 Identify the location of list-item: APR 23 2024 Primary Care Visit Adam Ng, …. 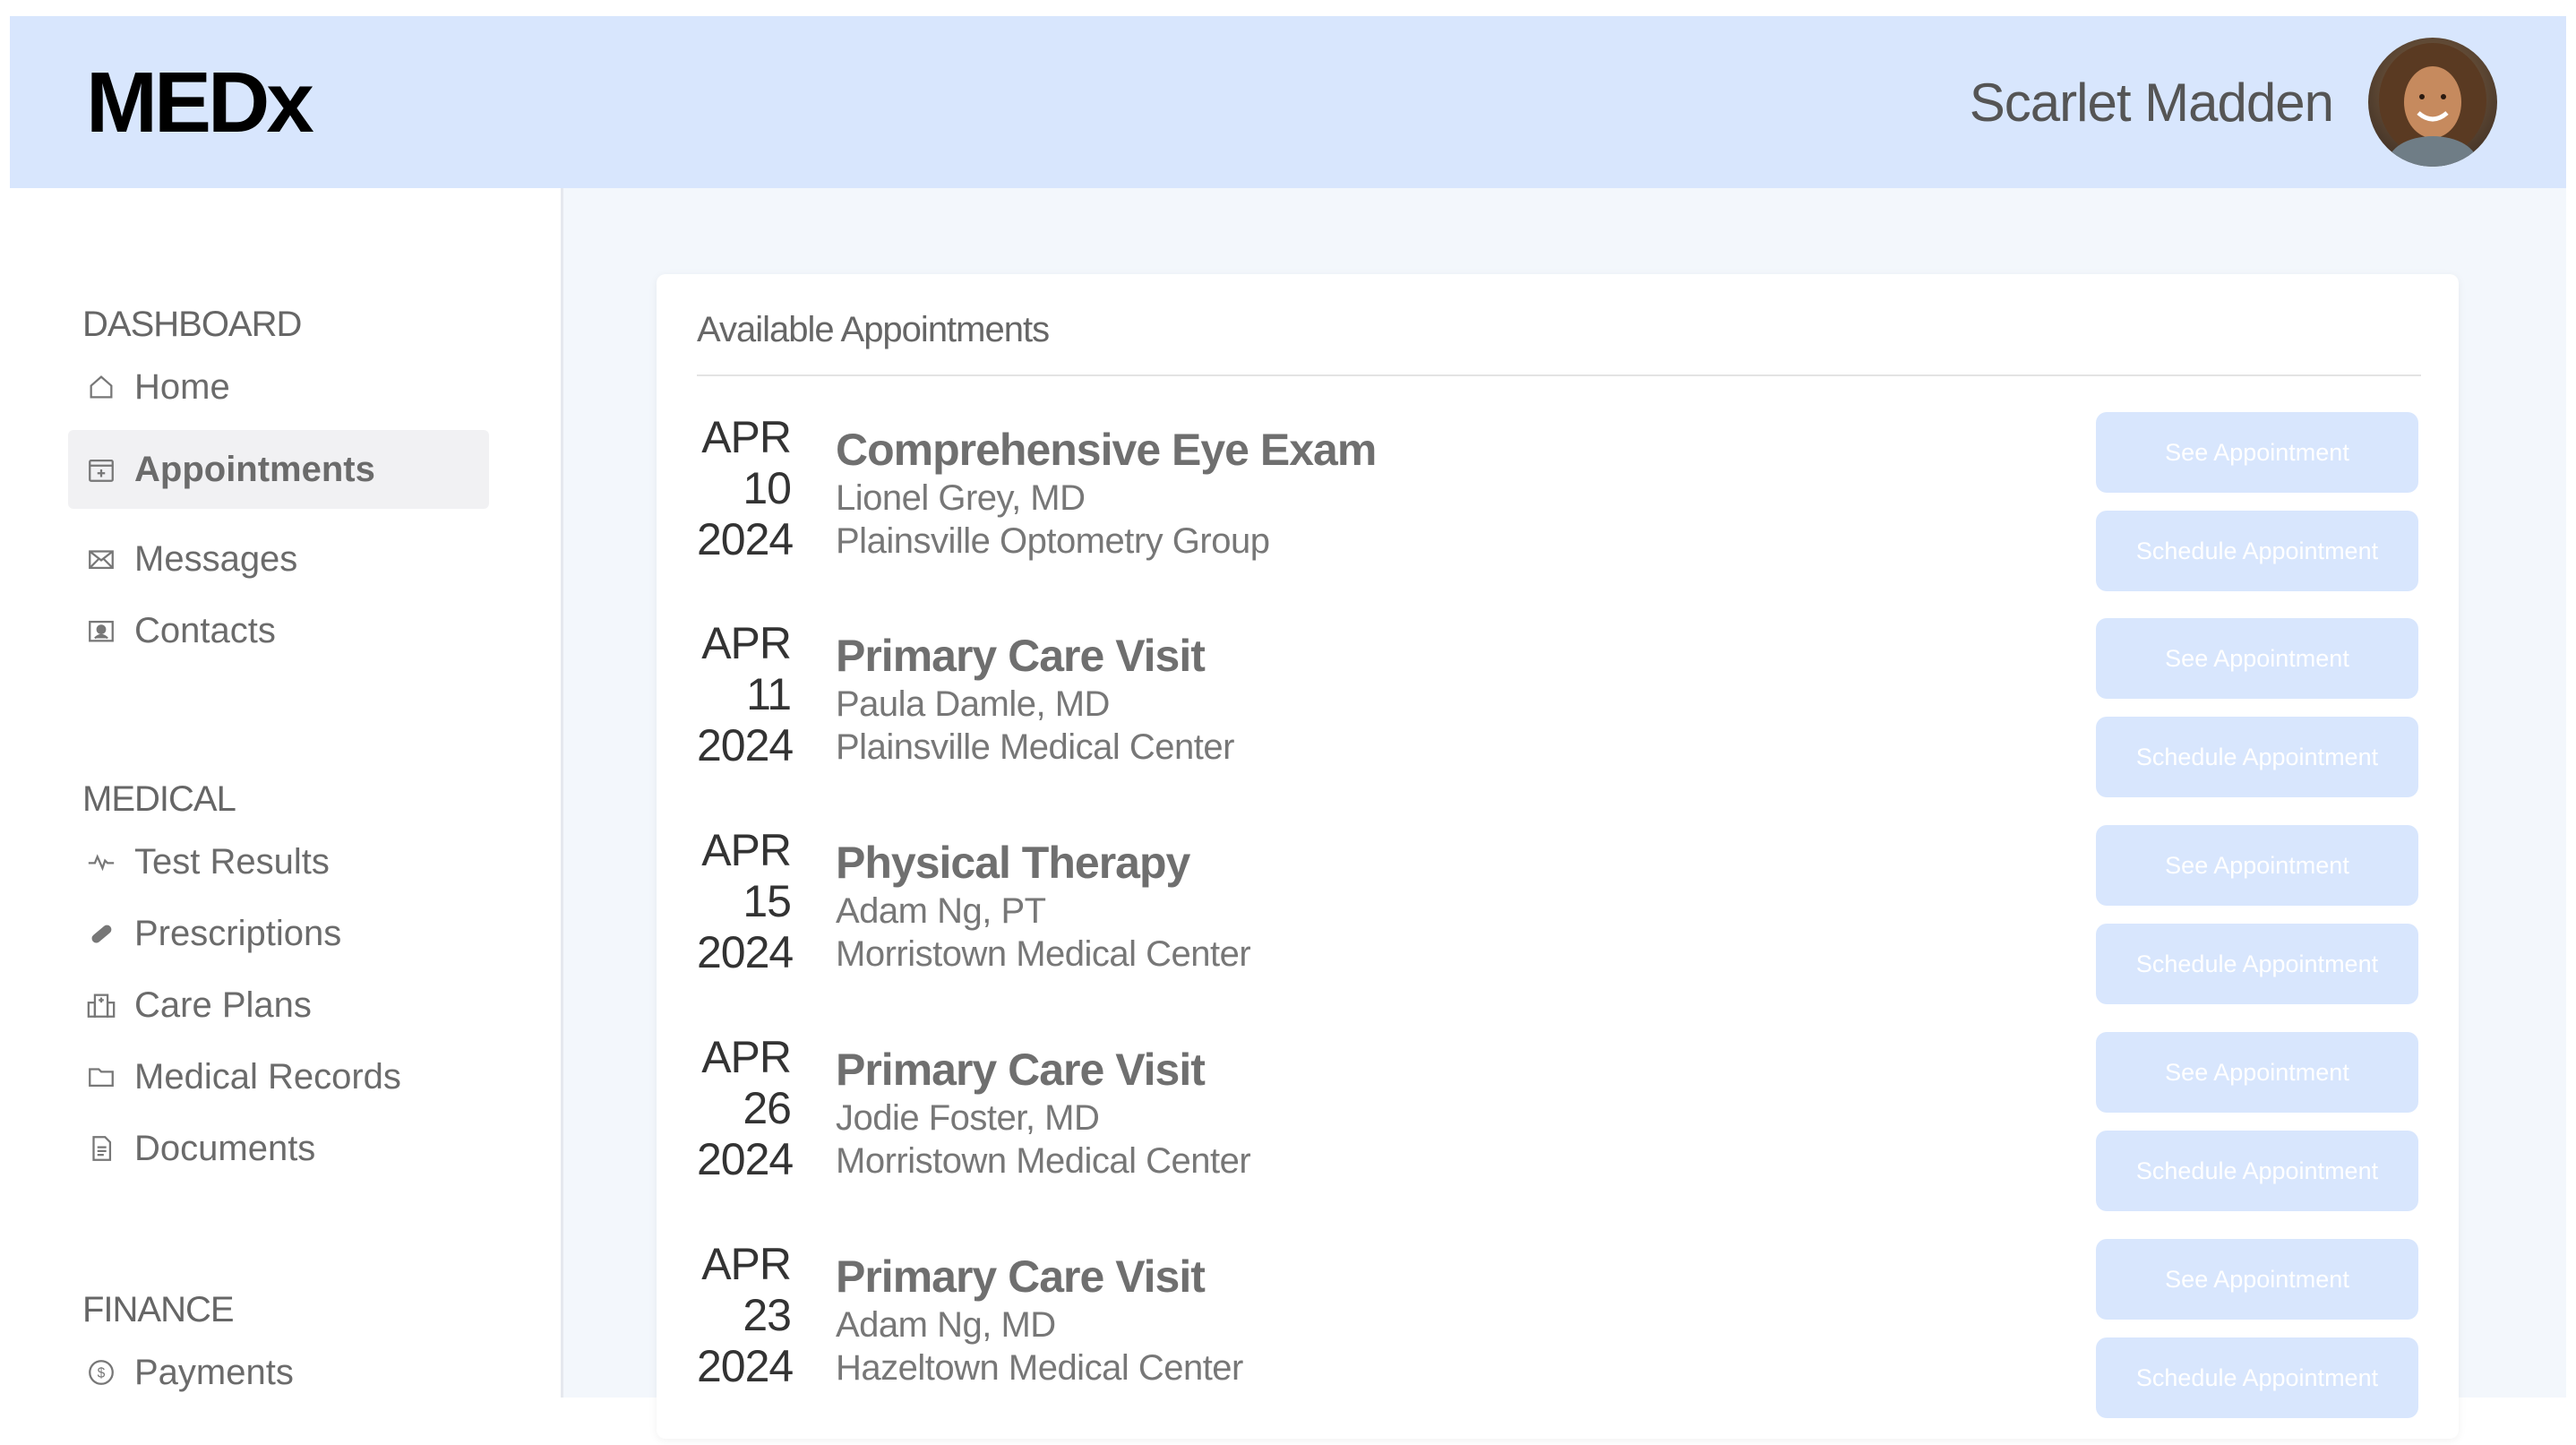
(1561, 1342).